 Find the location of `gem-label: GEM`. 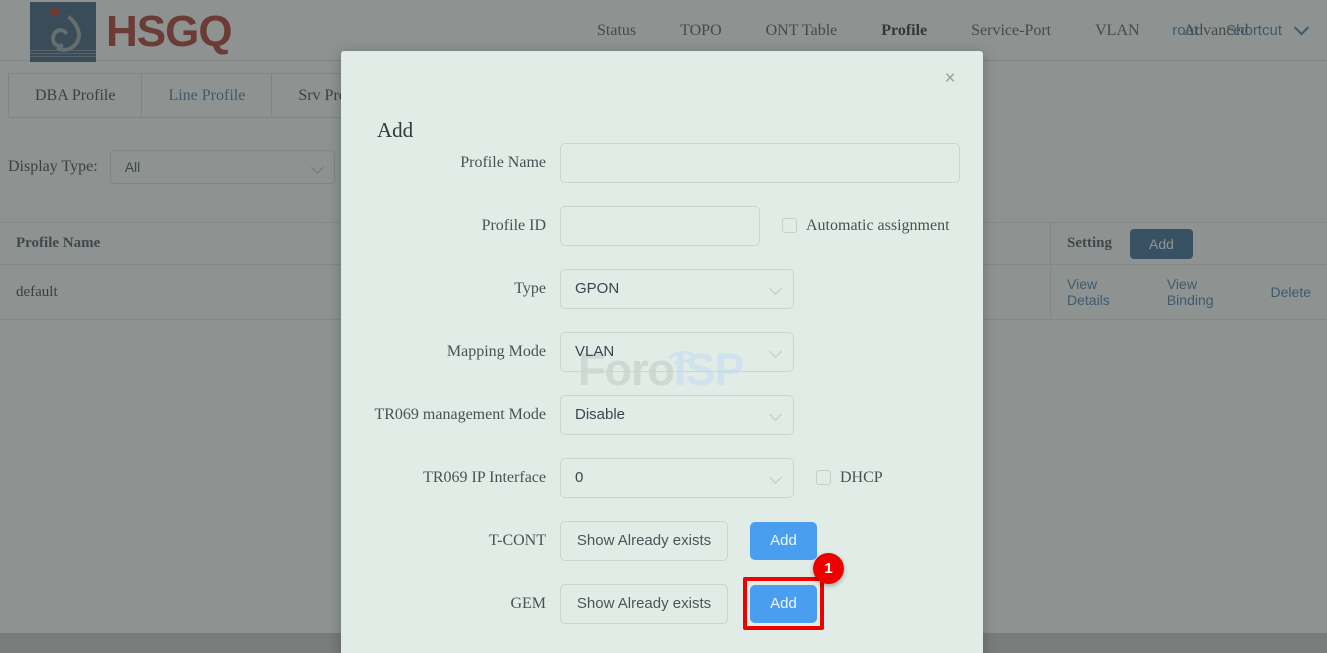

gem-label: GEM is located at coordinates (528, 603).